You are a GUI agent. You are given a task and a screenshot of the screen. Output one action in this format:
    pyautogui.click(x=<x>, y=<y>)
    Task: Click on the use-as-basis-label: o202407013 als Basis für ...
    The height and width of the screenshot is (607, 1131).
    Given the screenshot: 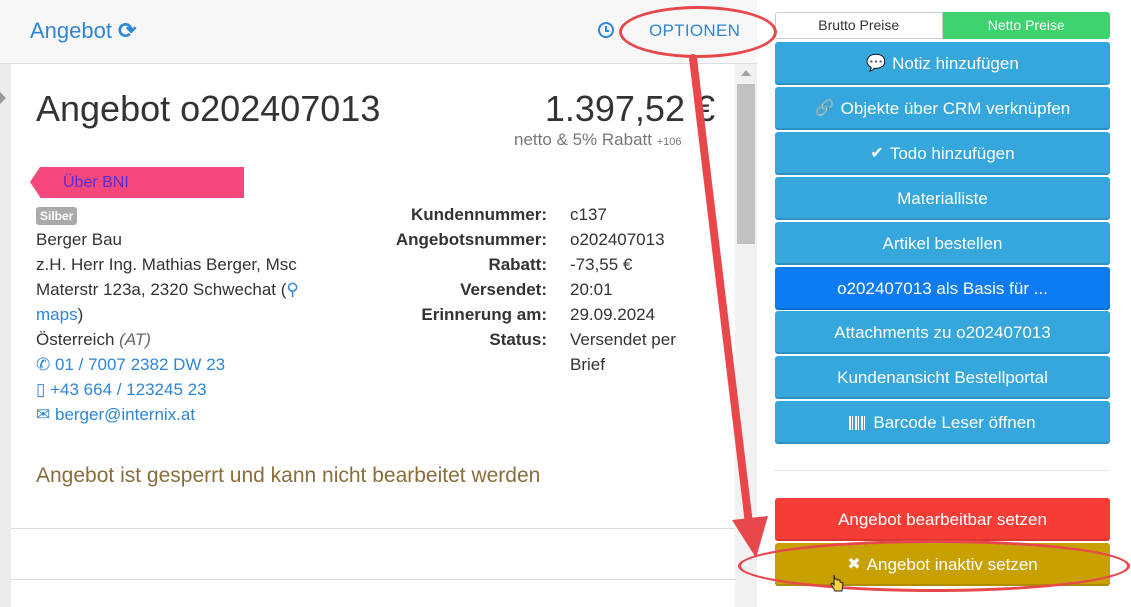 What is the action you would take?
    pyautogui.click(x=942, y=288)
    